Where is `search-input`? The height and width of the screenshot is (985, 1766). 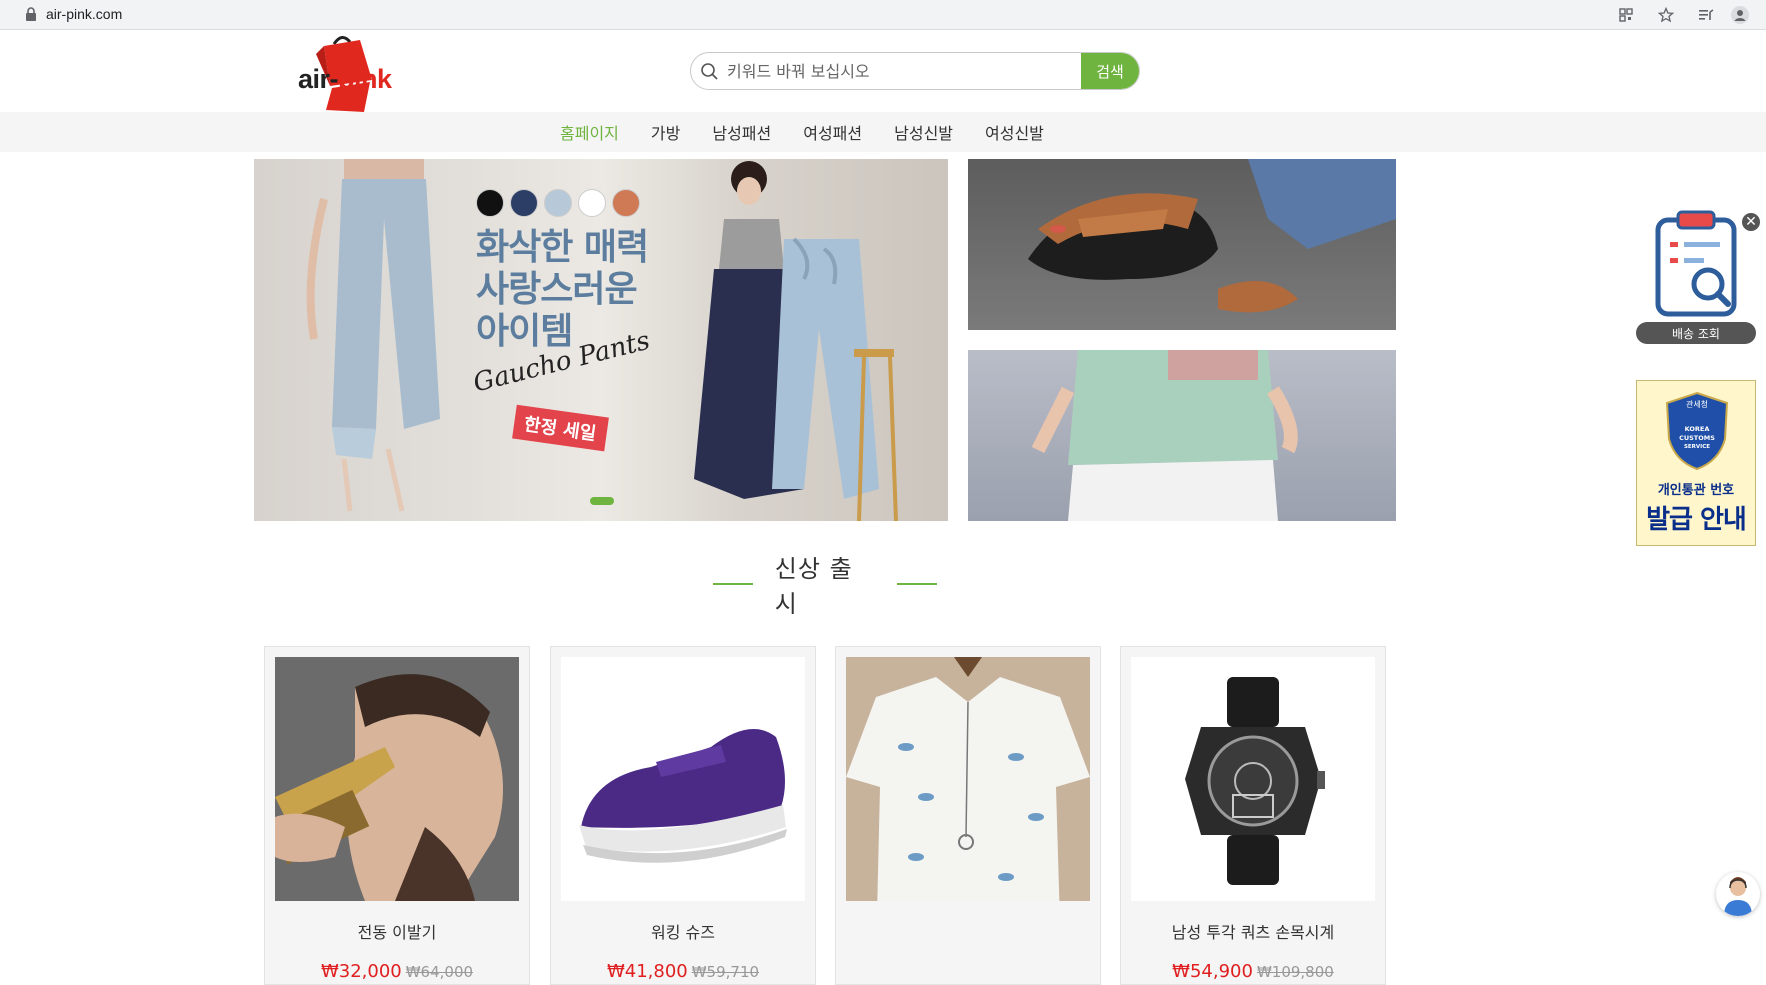
search-input is located at coordinates (907, 71).